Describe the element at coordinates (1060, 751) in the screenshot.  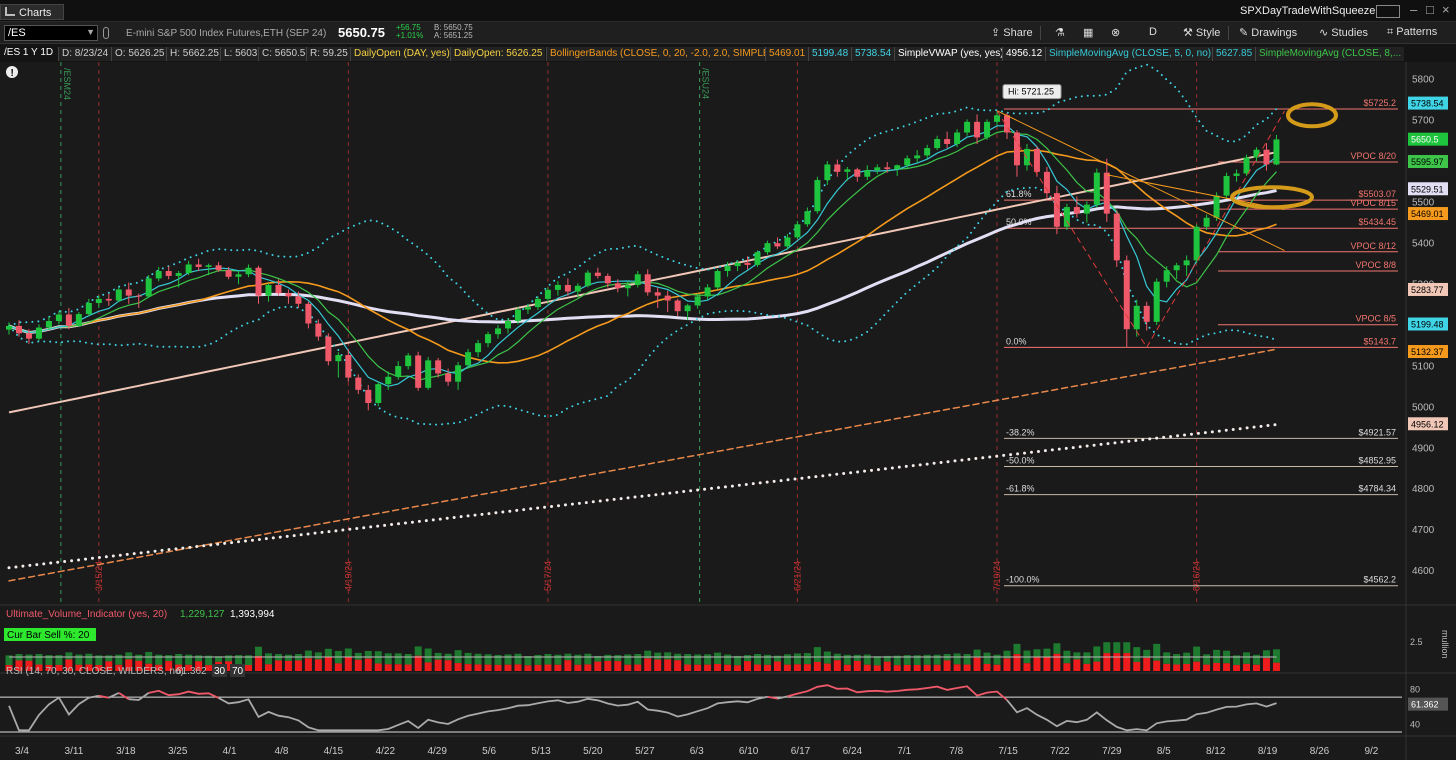
I see `x-tick-label: 7/22` at that location.